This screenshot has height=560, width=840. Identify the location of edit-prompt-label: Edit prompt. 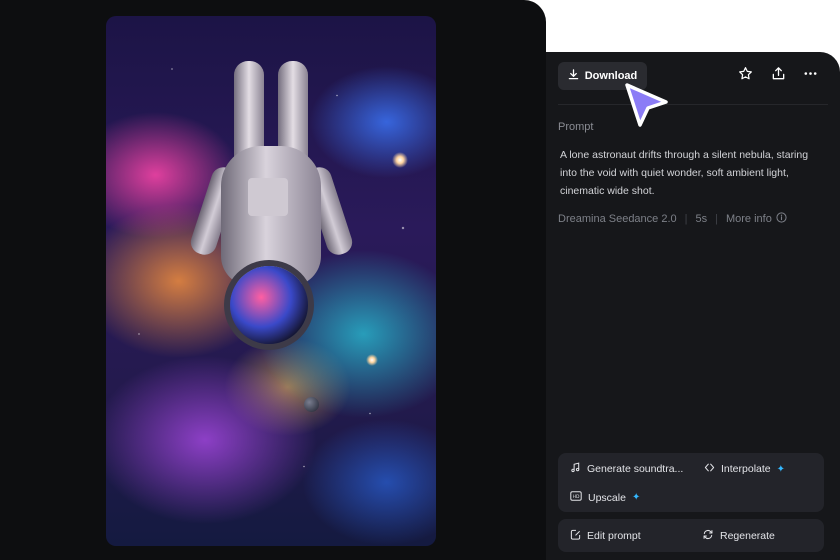
(614, 536).